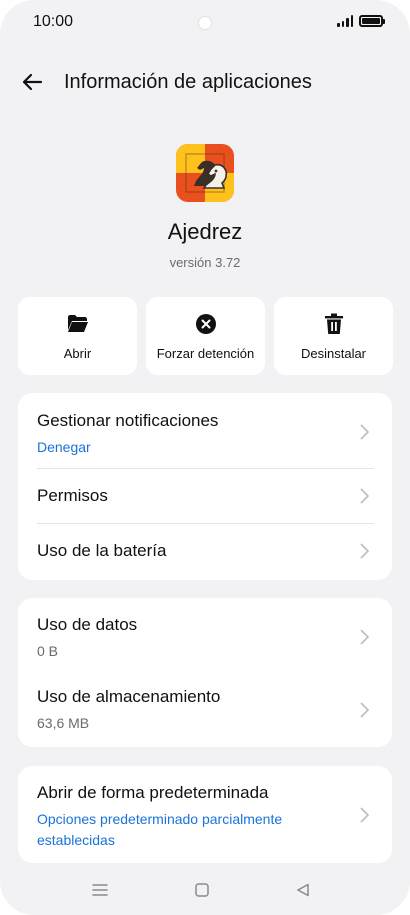 The height and width of the screenshot is (915, 410). I want to click on battery-usage-title: Uso de la batería, so click(102, 550).